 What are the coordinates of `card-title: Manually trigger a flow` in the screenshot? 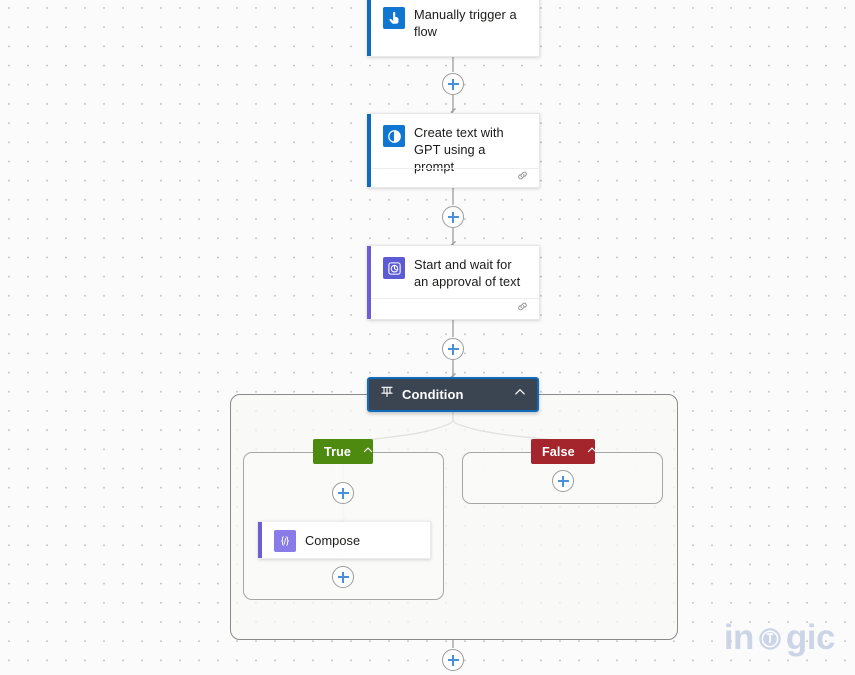 It's located at (465, 23).